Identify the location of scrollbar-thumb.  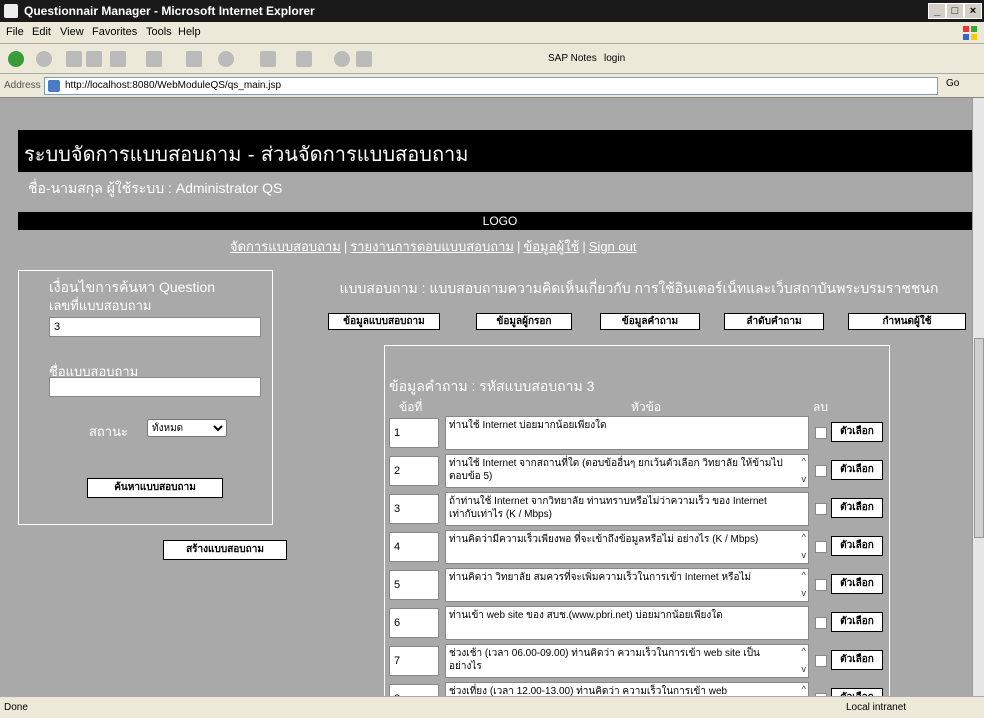
(979, 438).